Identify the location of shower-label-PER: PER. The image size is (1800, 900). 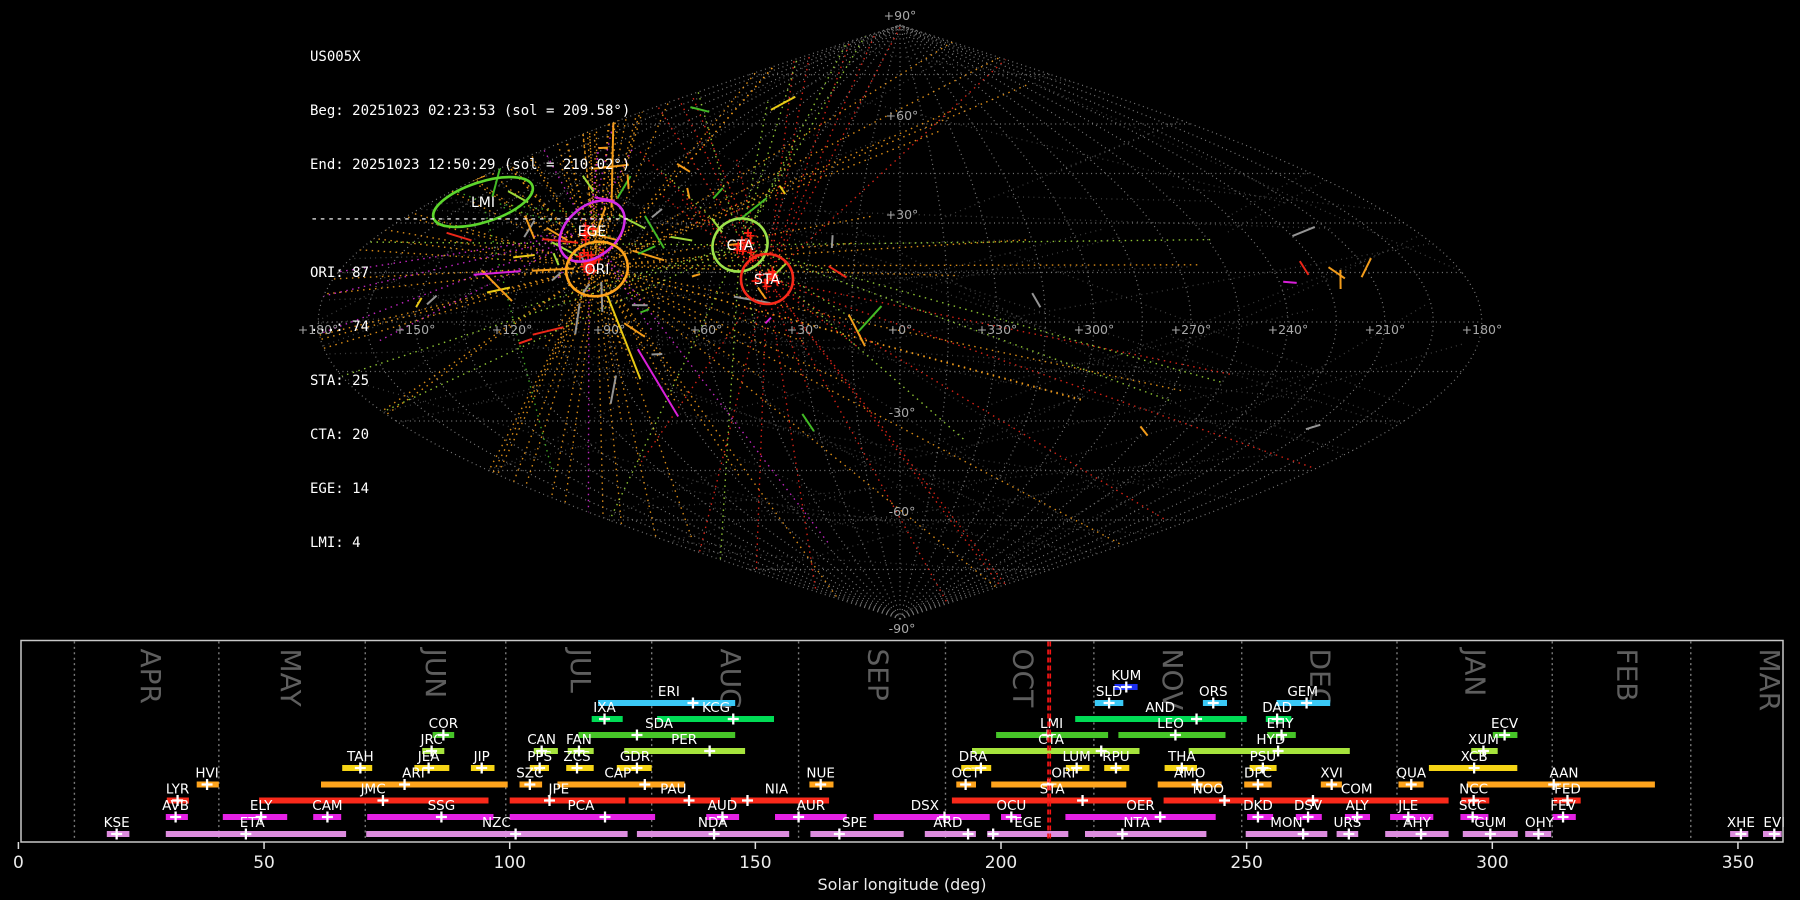
(684, 740).